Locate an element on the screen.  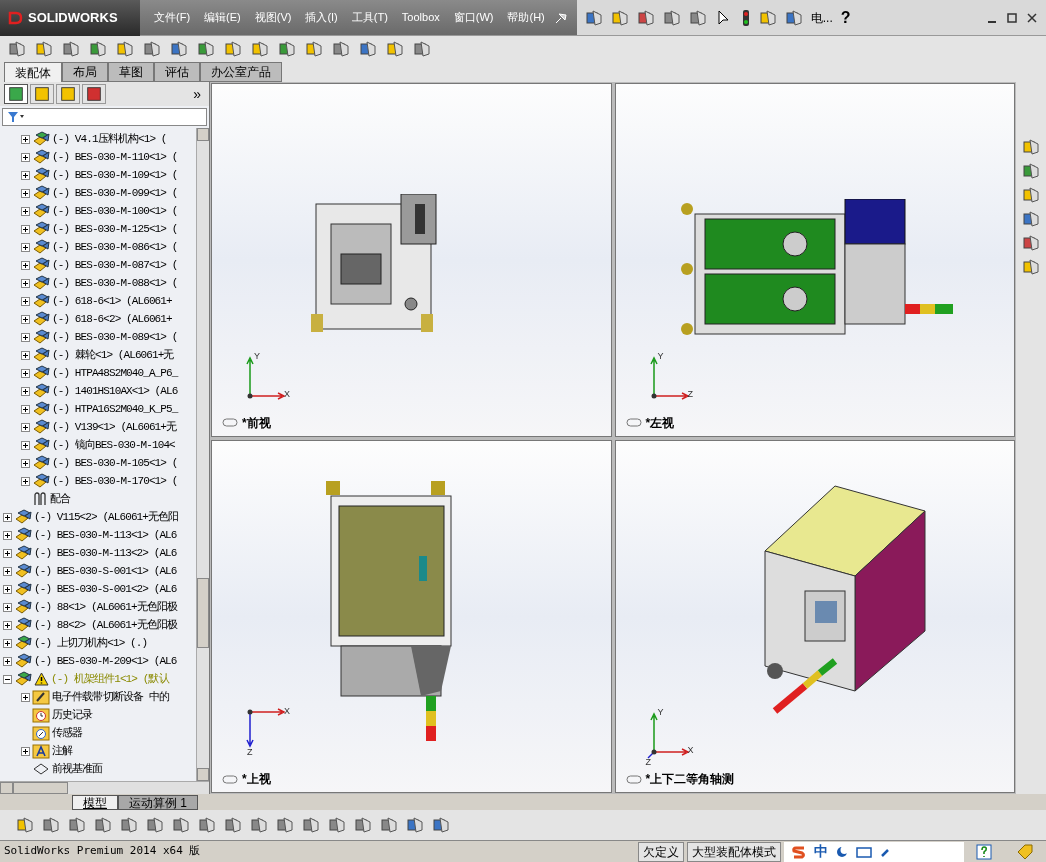
model-tab: 运动算例 1 is located at coordinates (158, 802).